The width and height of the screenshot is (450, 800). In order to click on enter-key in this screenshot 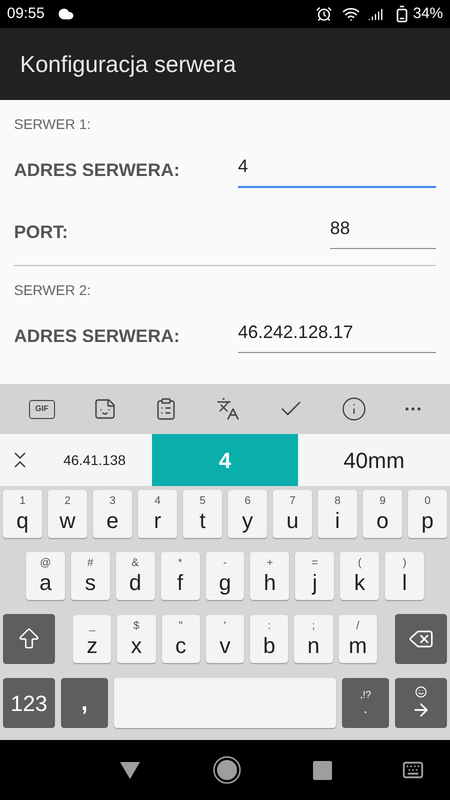, I will do `click(421, 703)`.